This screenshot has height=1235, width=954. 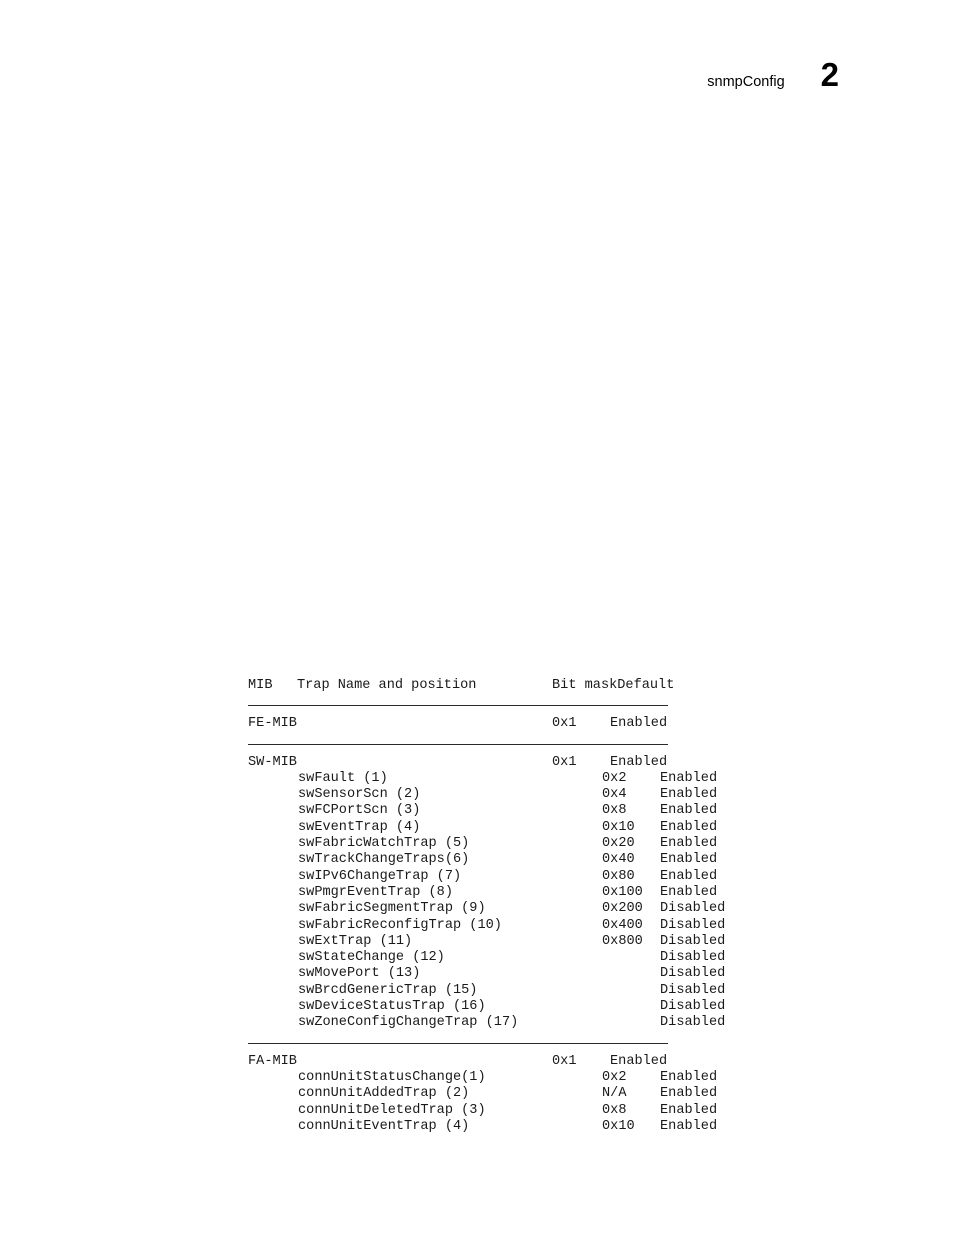 I want to click on table-row: swFabricWatchTrap (5) 0x20 Enabled, so click(x=482, y=844).